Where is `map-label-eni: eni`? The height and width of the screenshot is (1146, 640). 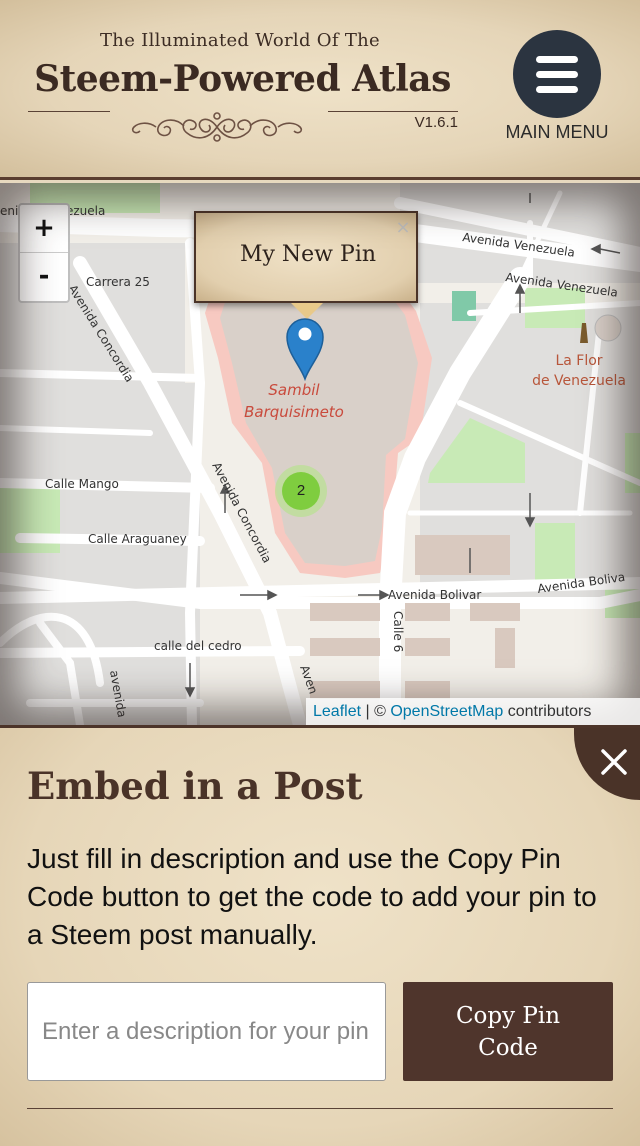
map-label-eni: eni is located at coordinates (9, 211).